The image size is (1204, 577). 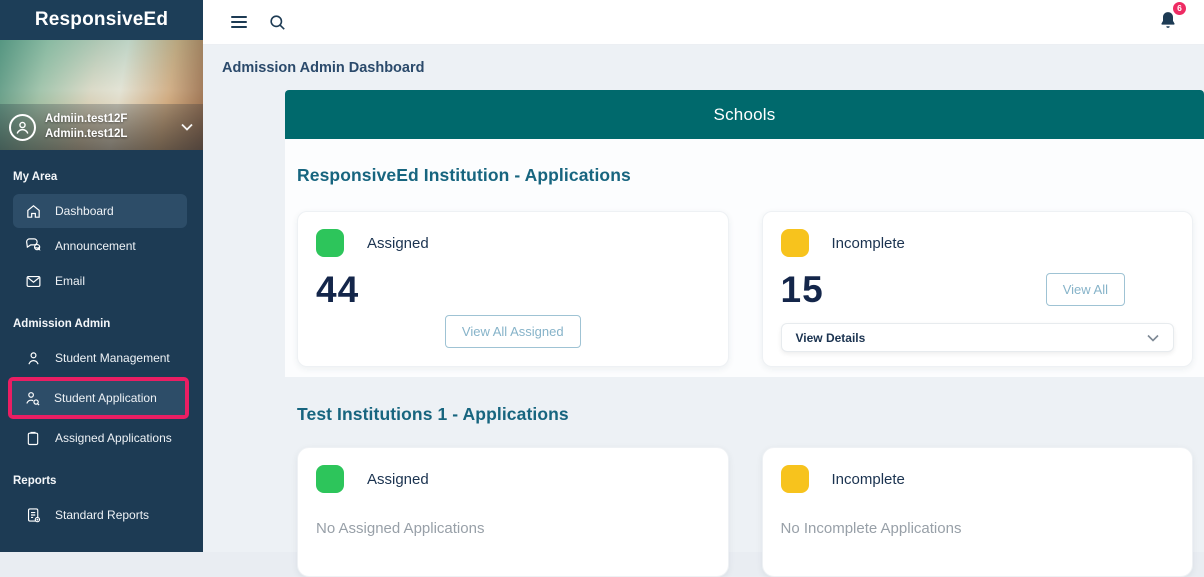 I want to click on user-profile-menu: Admiin.test12F Admiin.test12L, so click(x=101, y=127).